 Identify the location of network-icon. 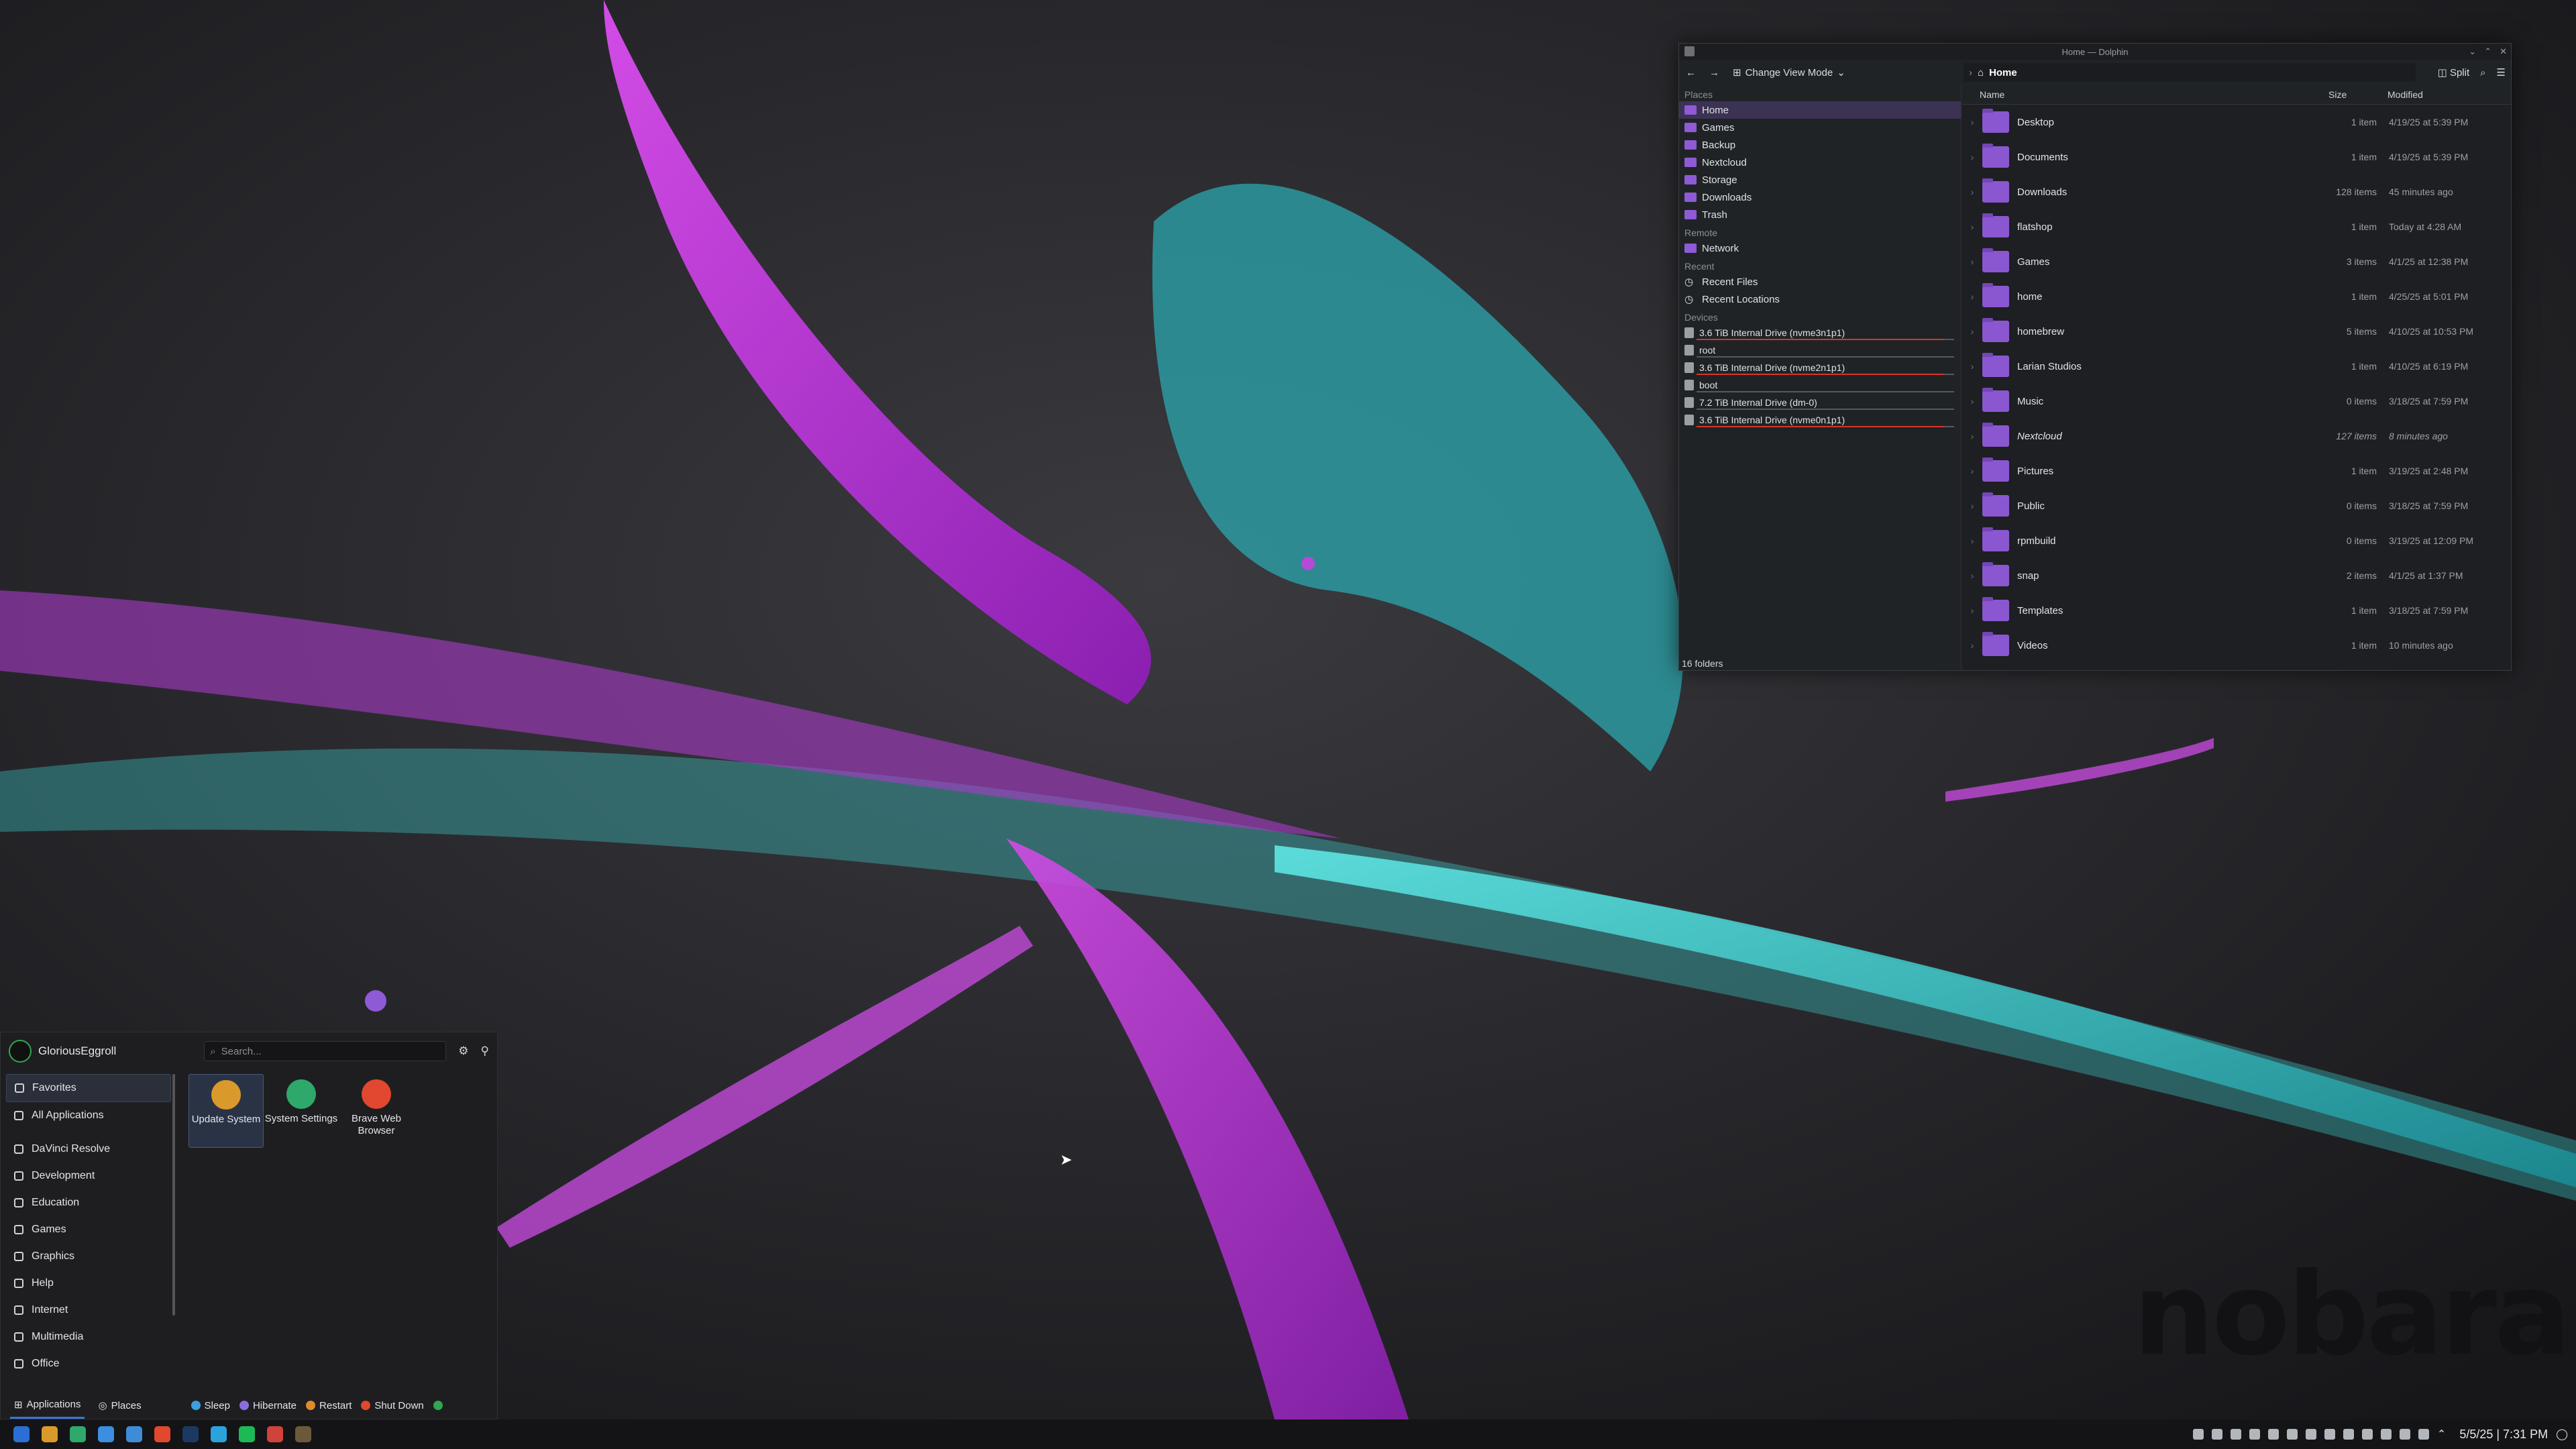
(2404, 1434).